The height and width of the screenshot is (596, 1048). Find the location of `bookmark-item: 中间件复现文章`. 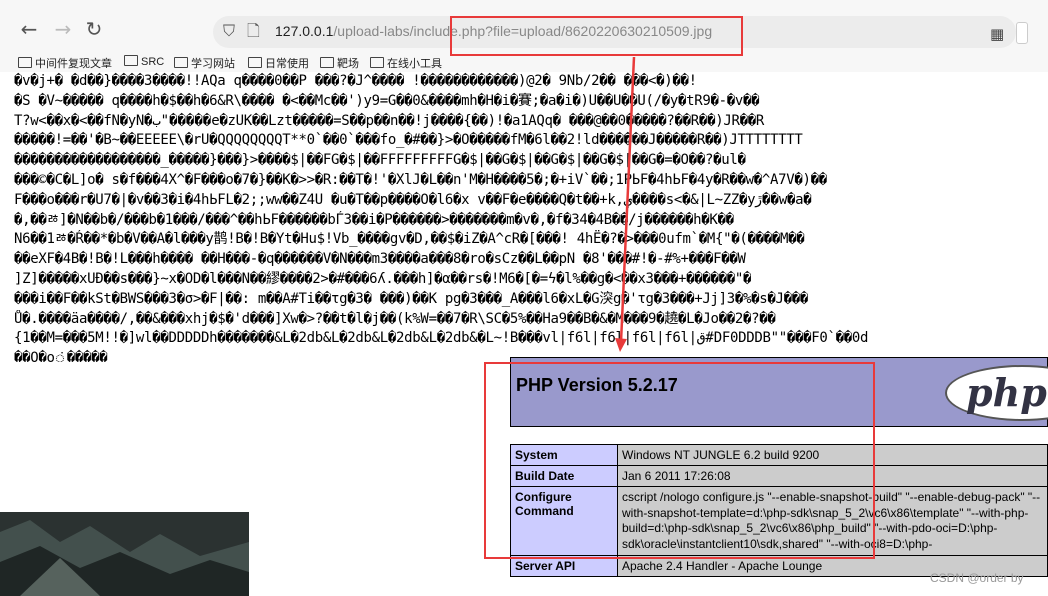

bookmark-item: 中间件复现文章 is located at coordinates (65, 63).